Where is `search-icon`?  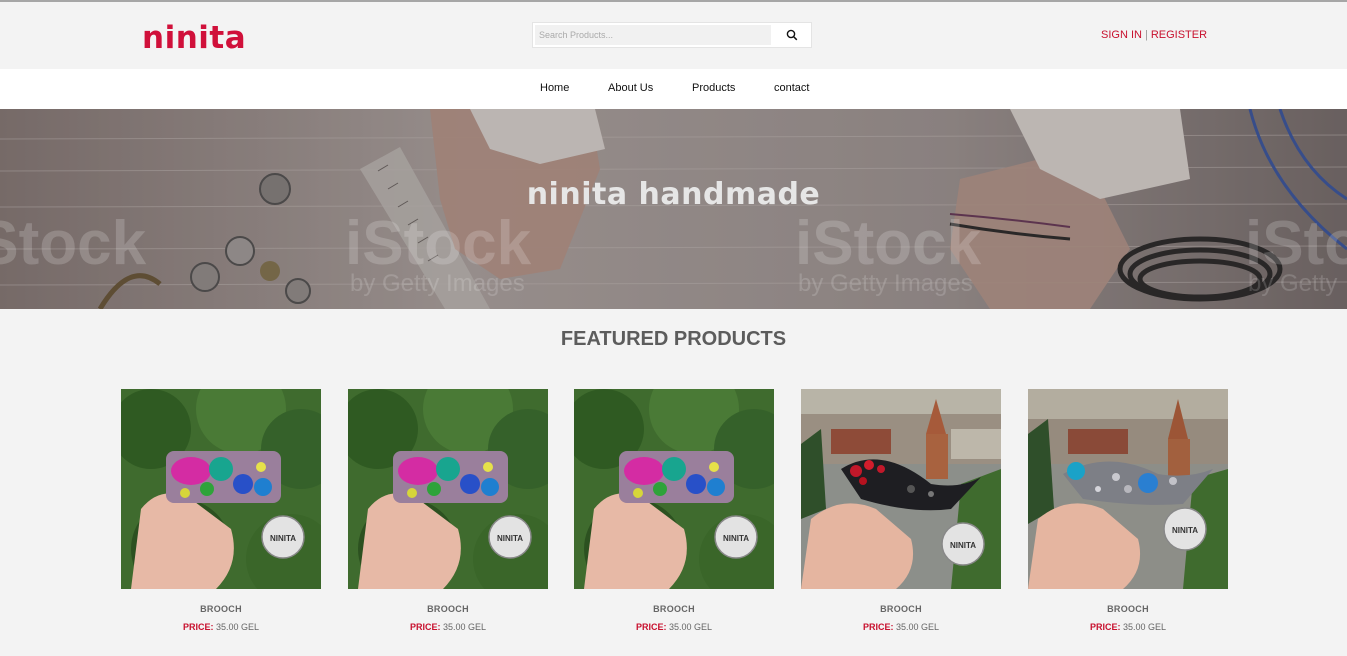
search-icon is located at coordinates (792, 35).